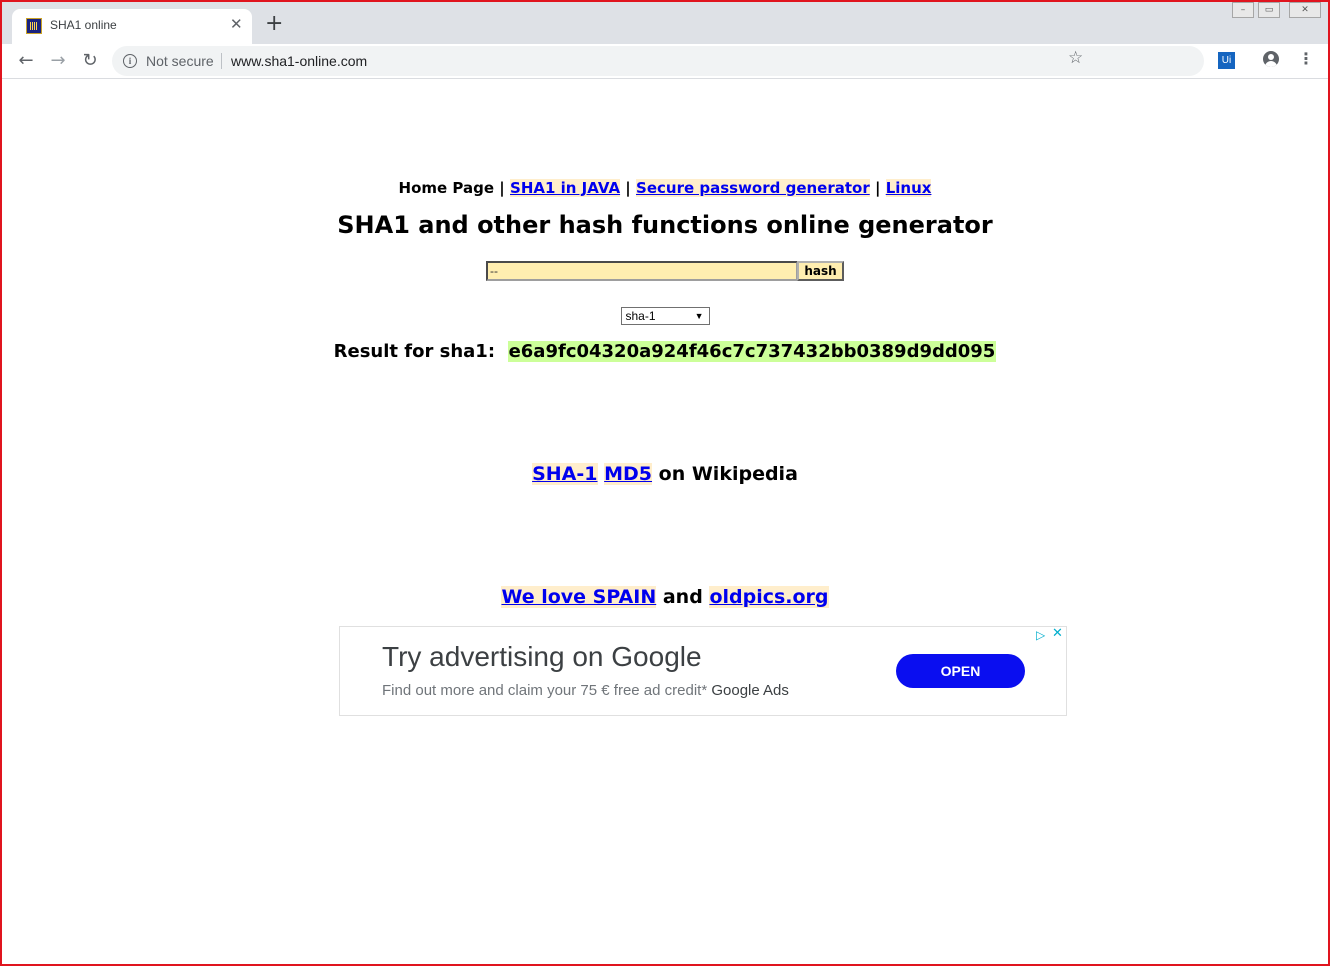 The height and width of the screenshot is (966, 1330). I want to click on info-icon: i, so click(130, 61).